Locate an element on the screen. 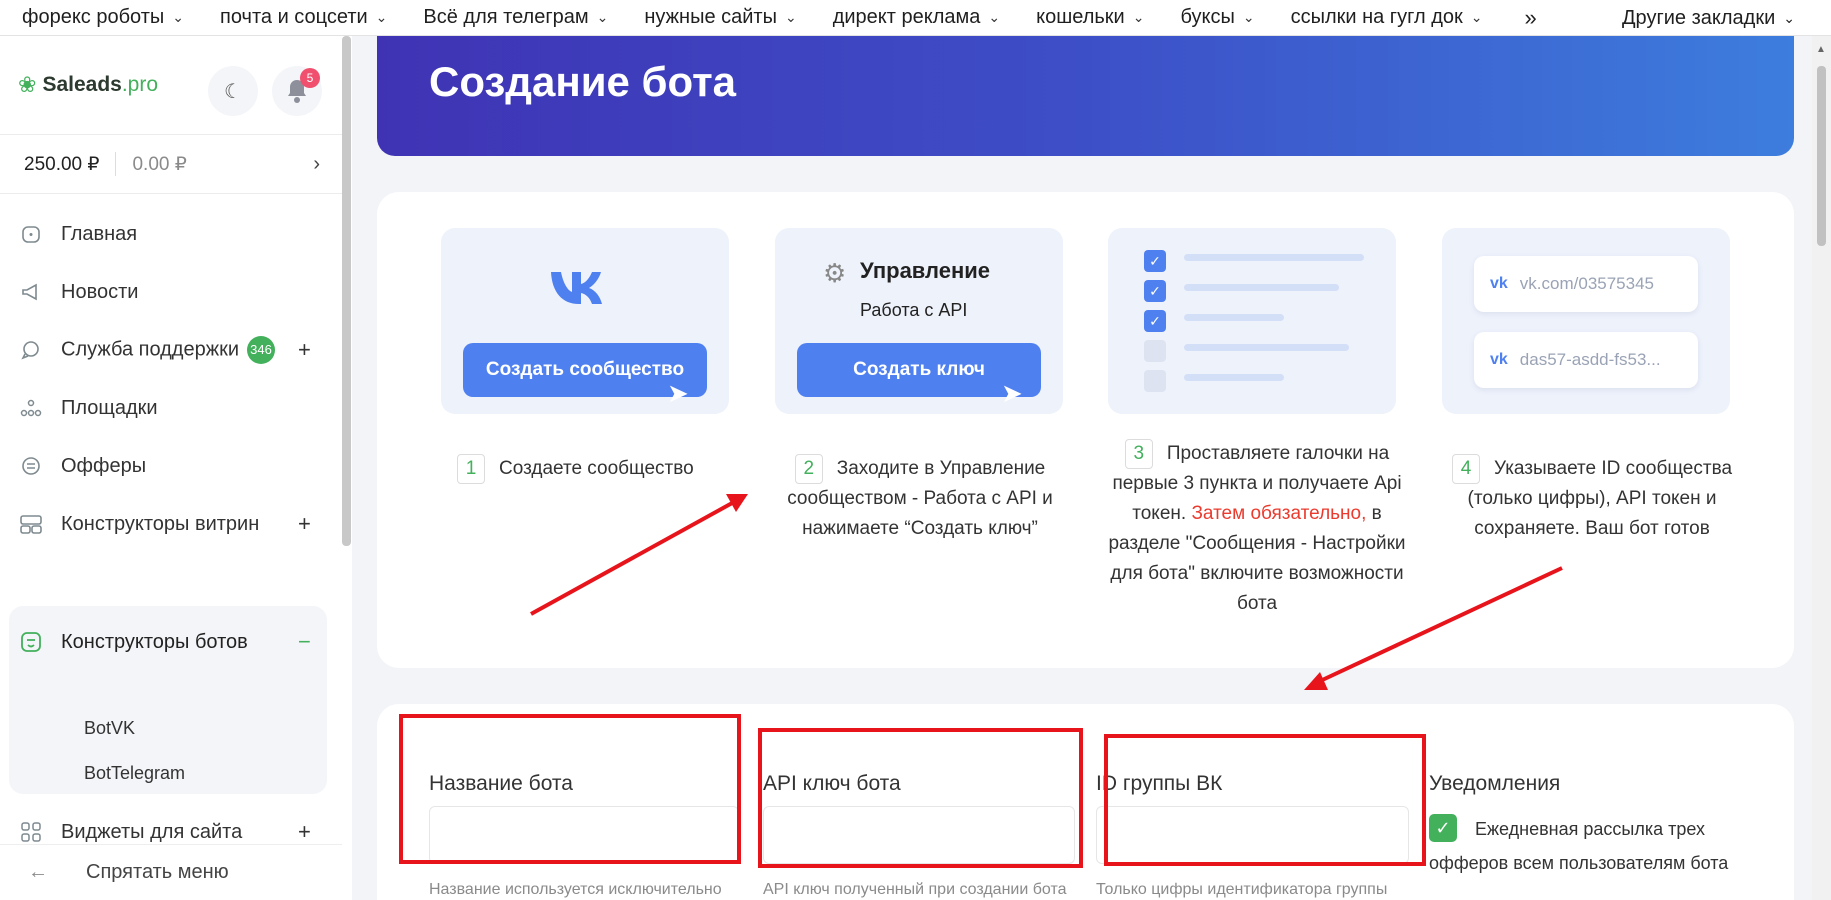 This screenshot has height=900, width=1831. scrollbar-thumb is located at coordinates (1821, 156).